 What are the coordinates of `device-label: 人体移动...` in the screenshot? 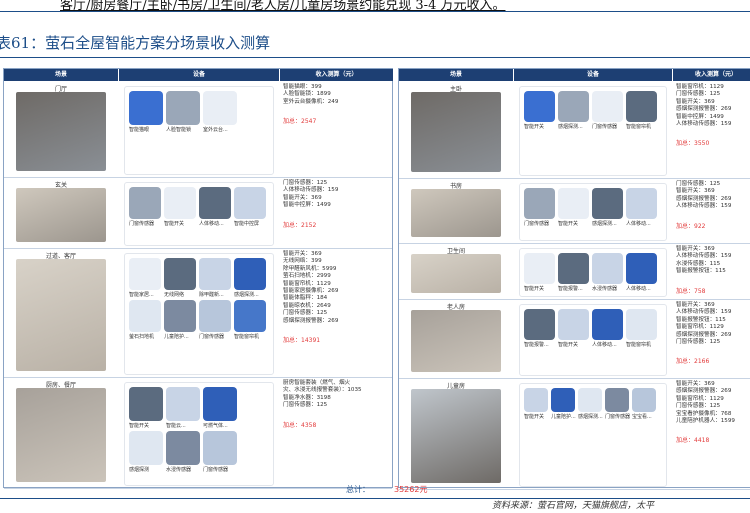 It's located at (604, 345).